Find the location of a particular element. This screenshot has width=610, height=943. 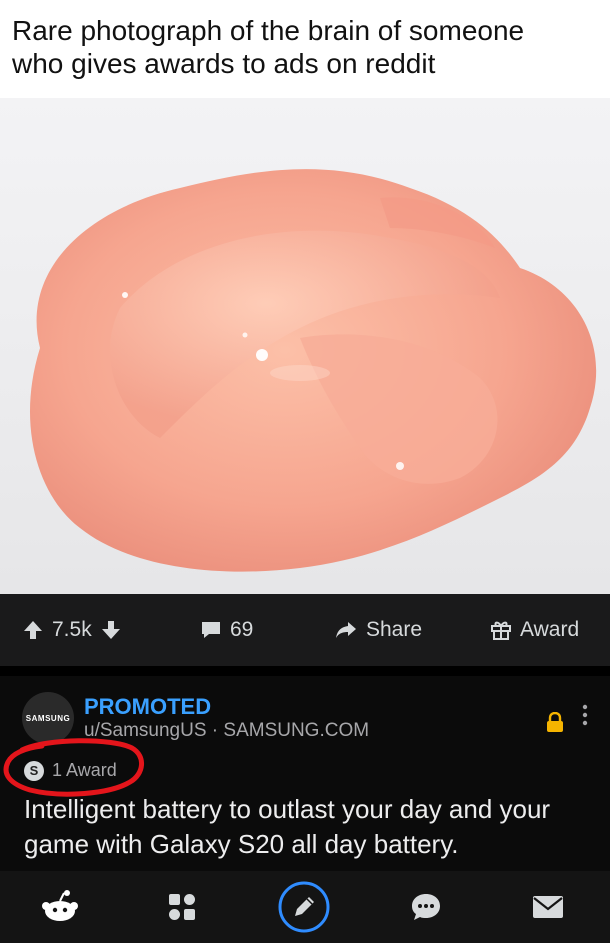

bottom-navigation is located at coordinates (305, 907).